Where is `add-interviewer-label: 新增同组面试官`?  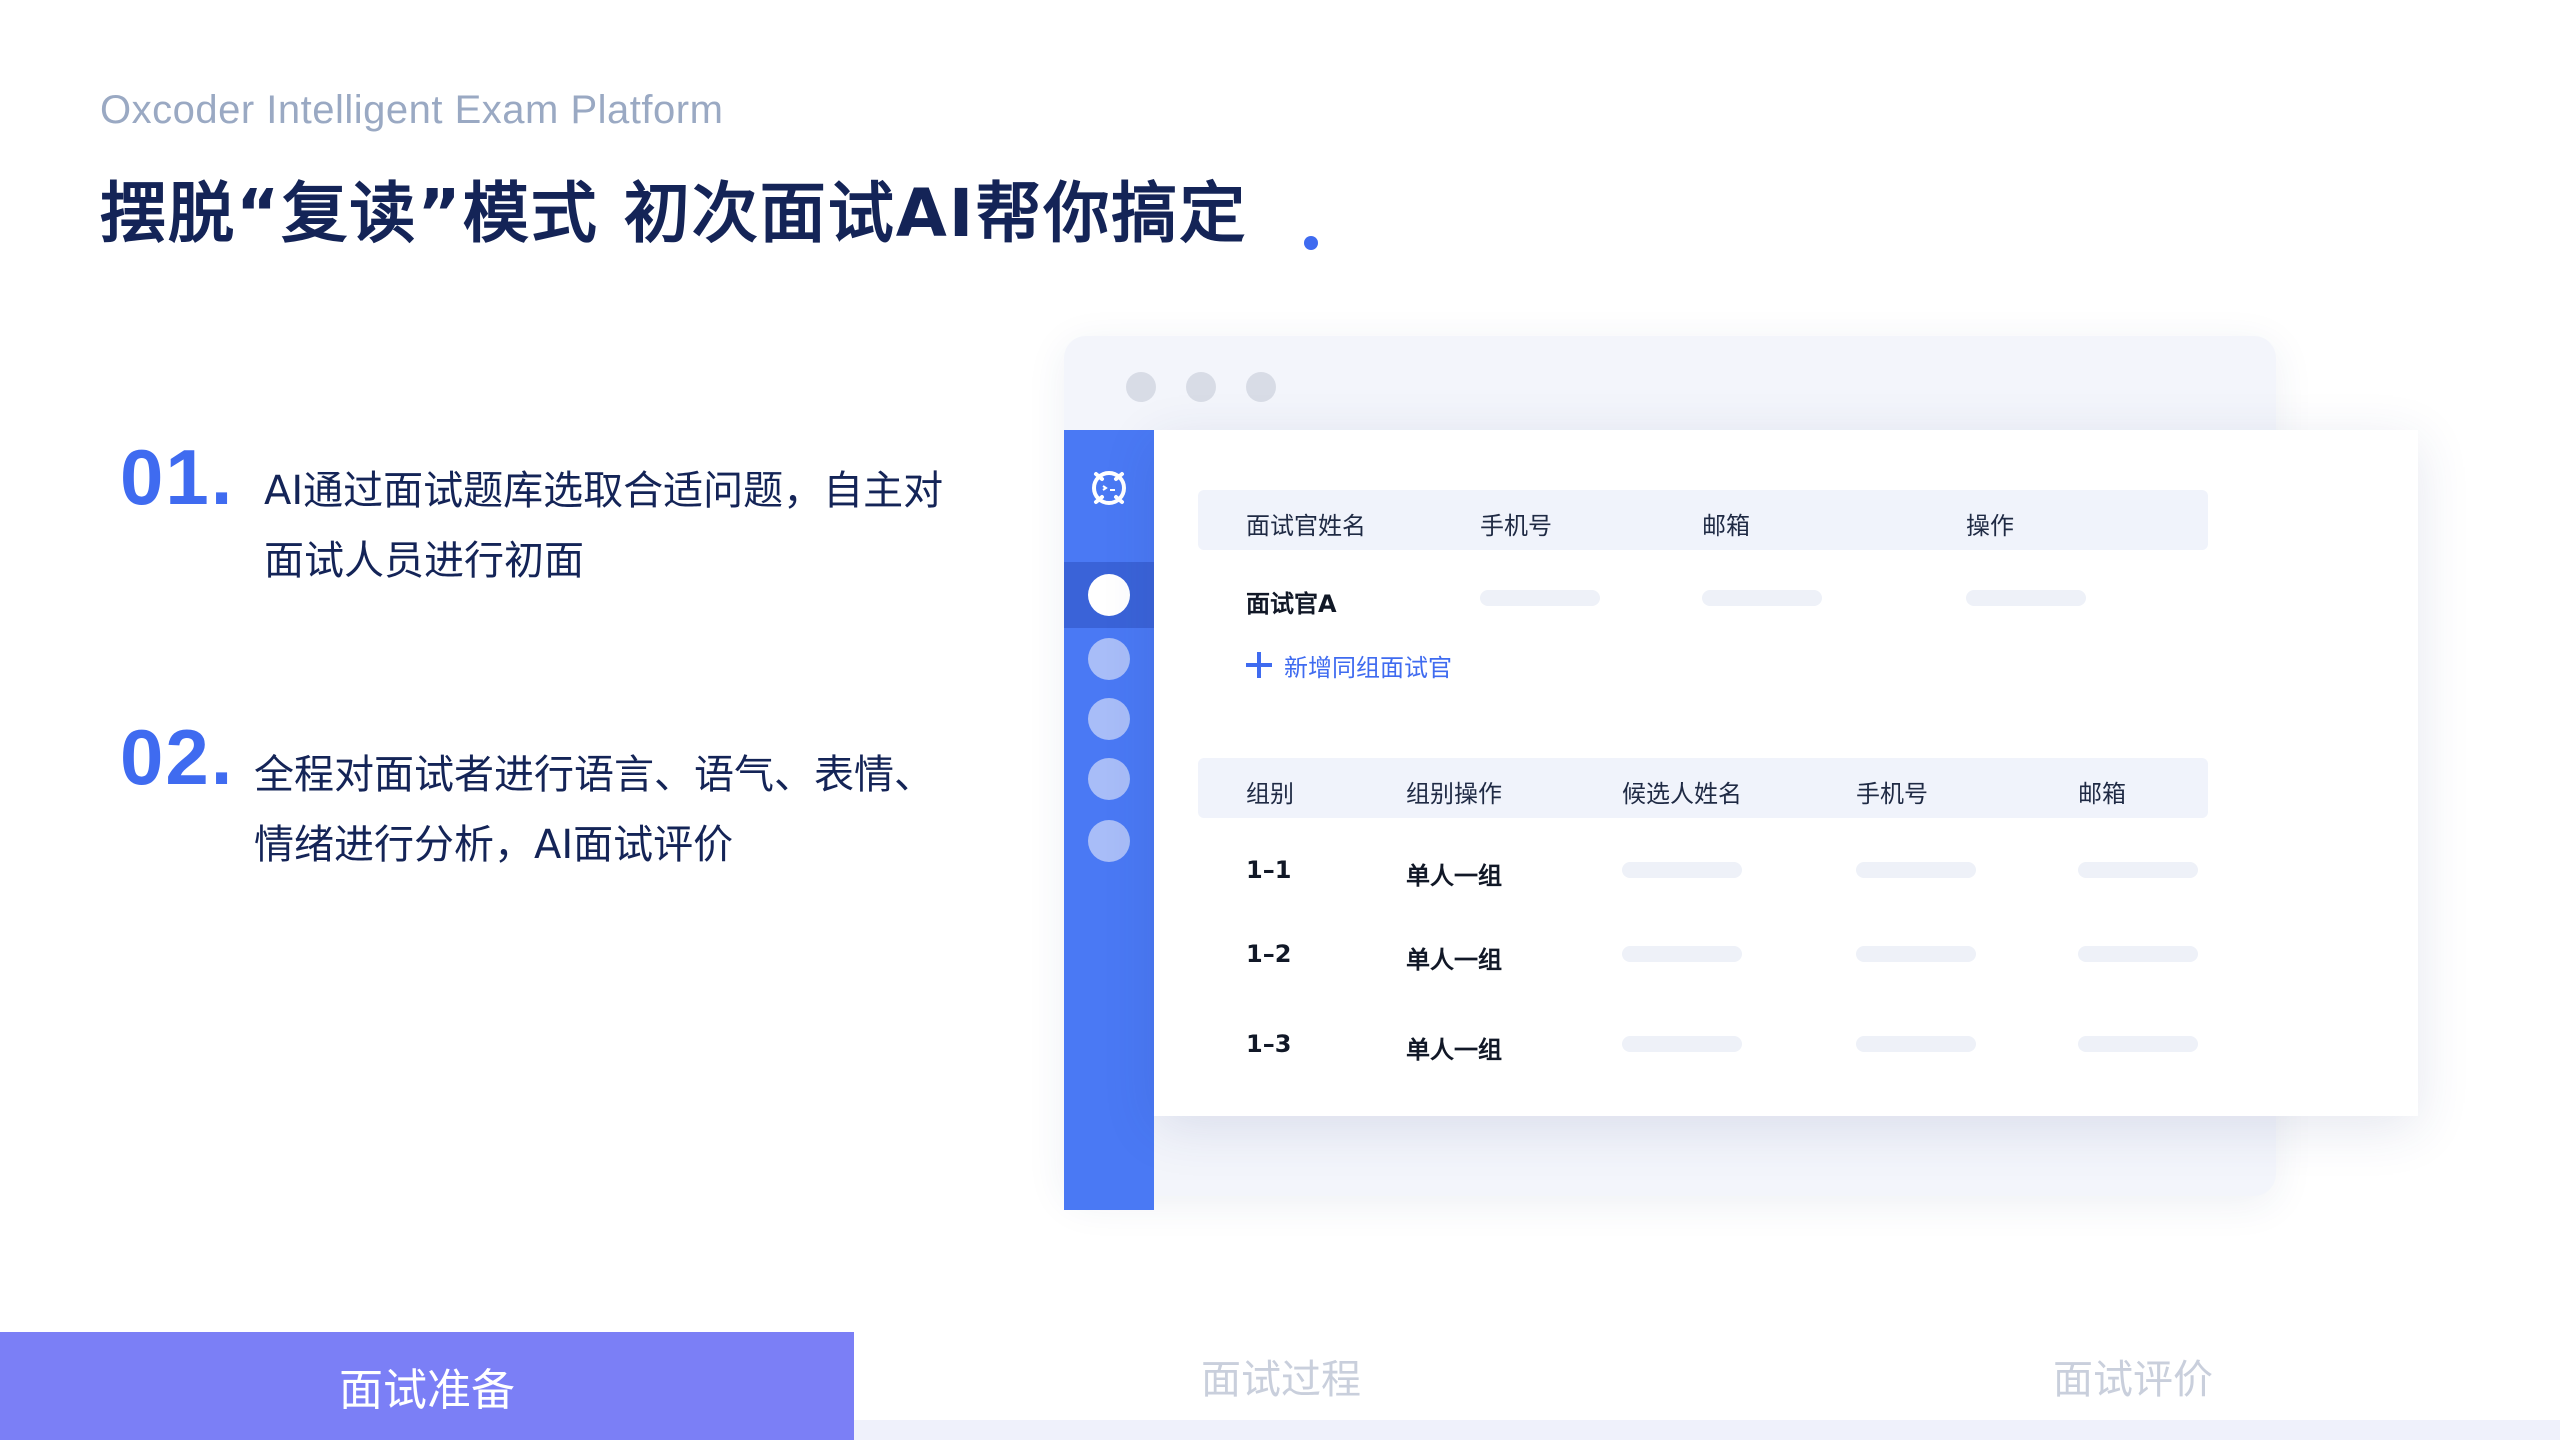
add-interviewer-label: 新增同组面试官 is located at coordinates (1368, 667).